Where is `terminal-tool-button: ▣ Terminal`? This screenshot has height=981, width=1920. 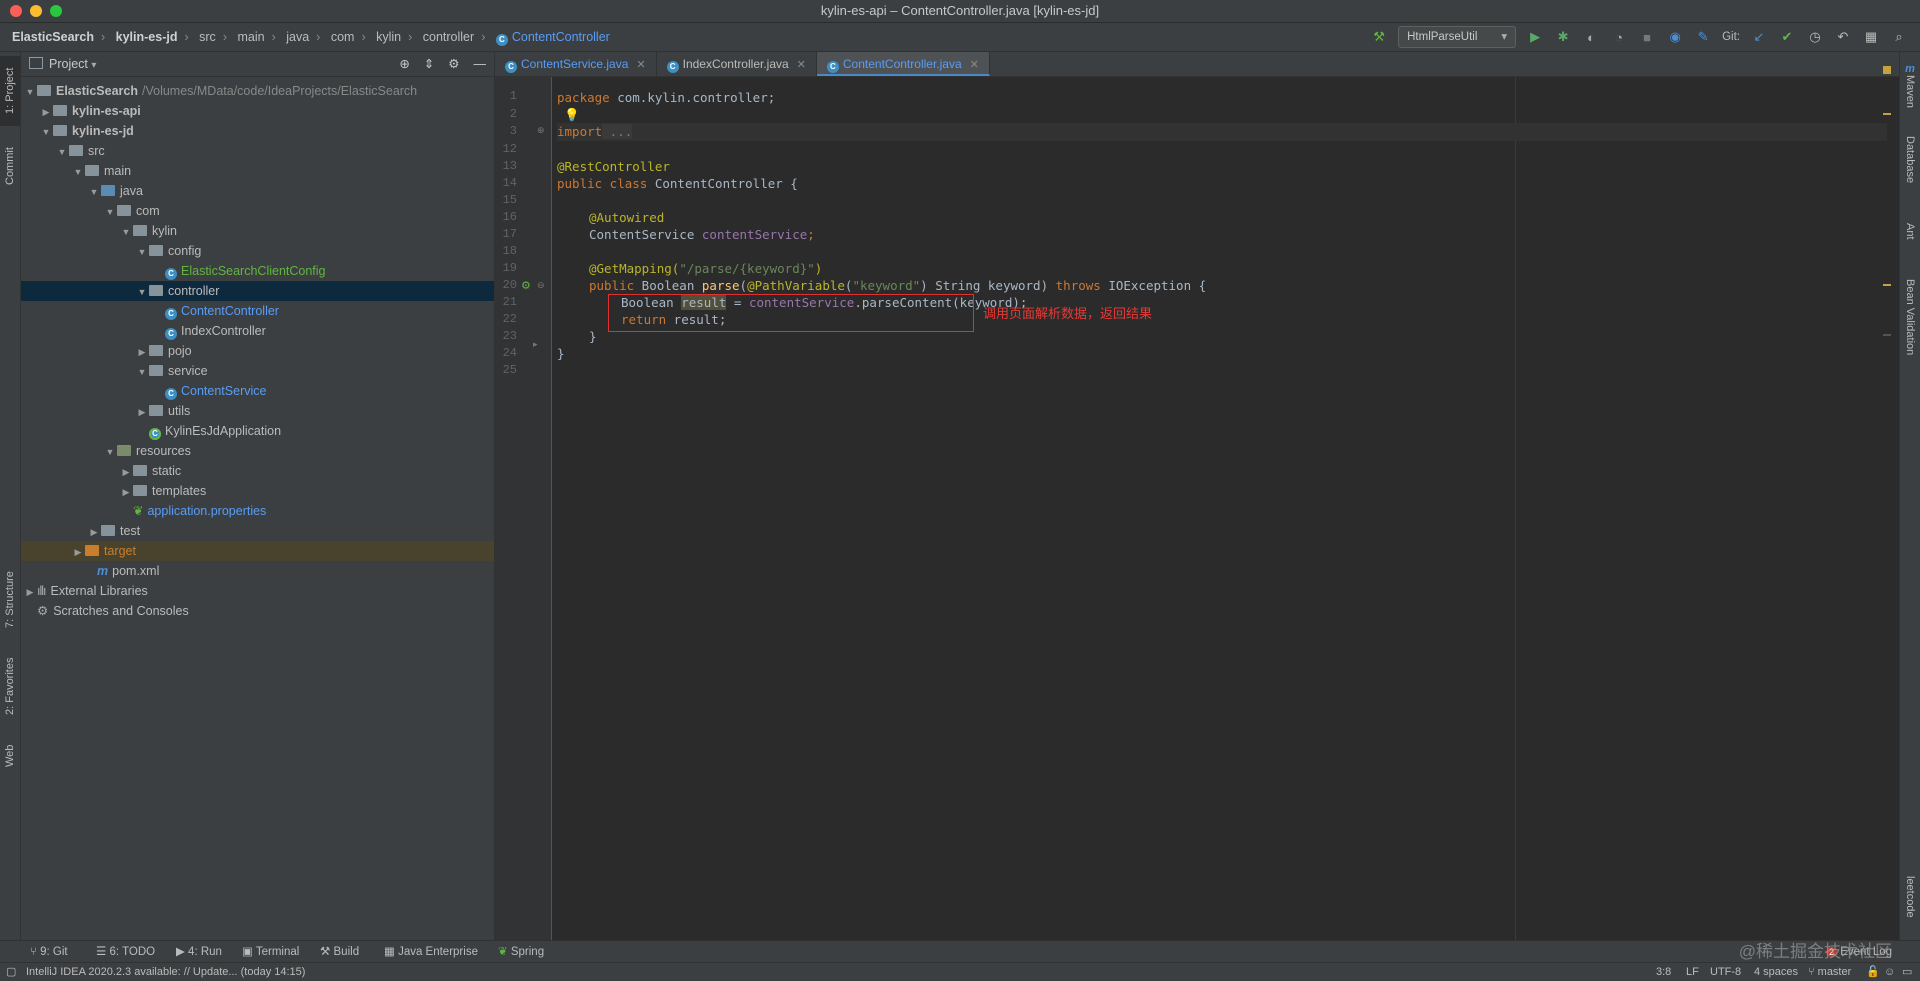
terminal-tool-button: ▣ Terminal is located at coordinates (270, 952).